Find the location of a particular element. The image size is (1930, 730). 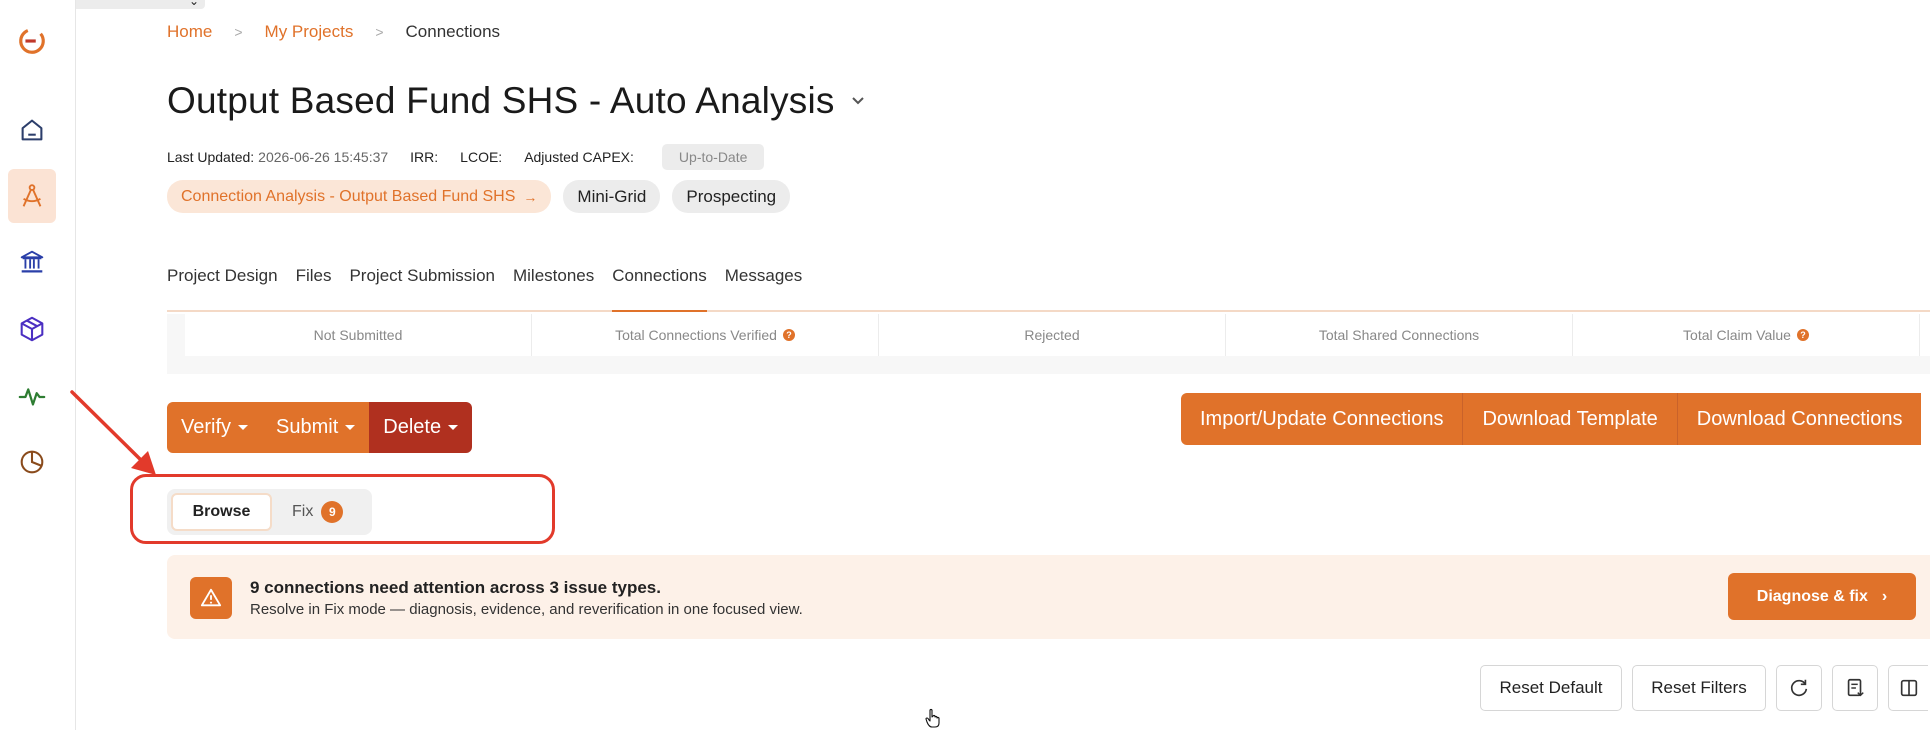

compass-icon is located at coordinates (32, 196).